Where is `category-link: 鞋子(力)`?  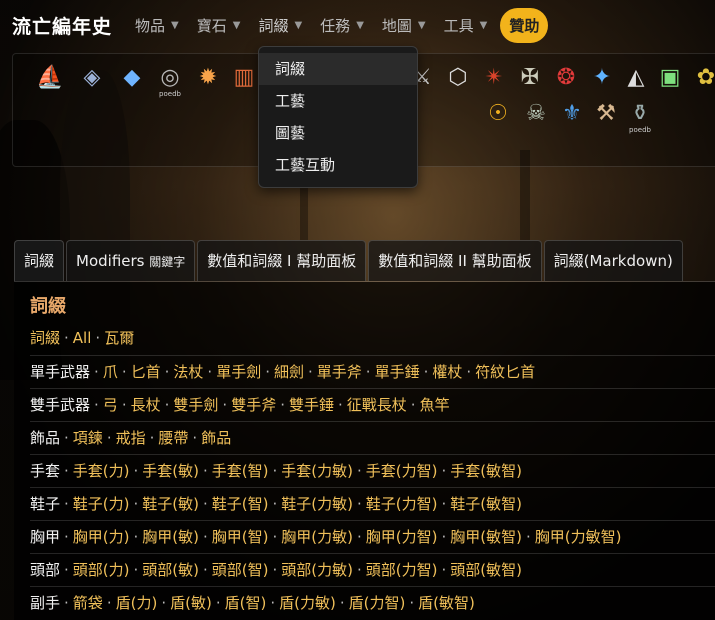 category-link: 鞋子(力) is located at coordinates (101, 504).